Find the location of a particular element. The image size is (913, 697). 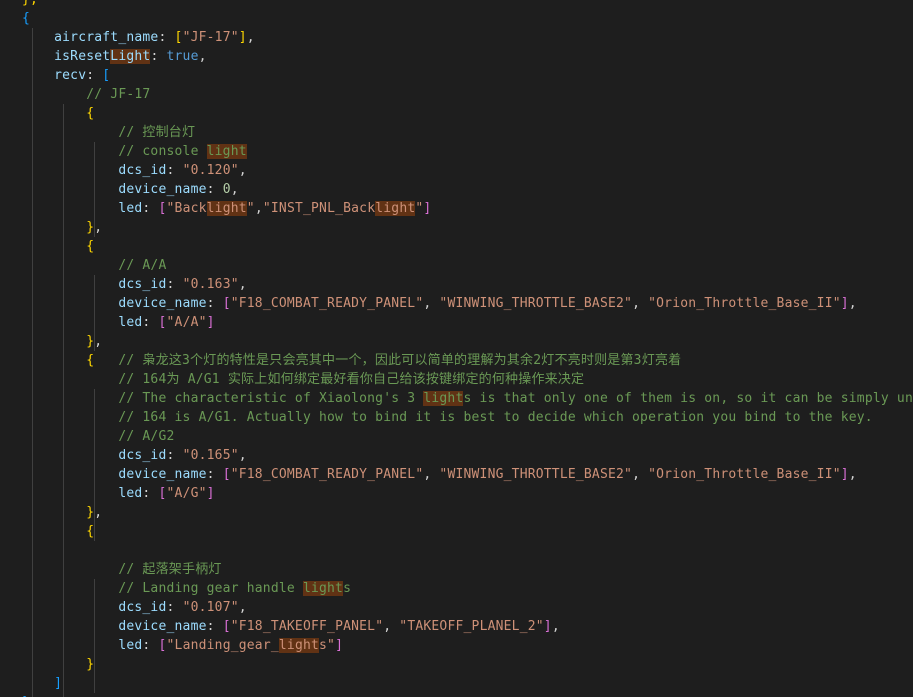

code-token: "TAKEOFF_PLANEL_2" is located at coordinates (471, 626).